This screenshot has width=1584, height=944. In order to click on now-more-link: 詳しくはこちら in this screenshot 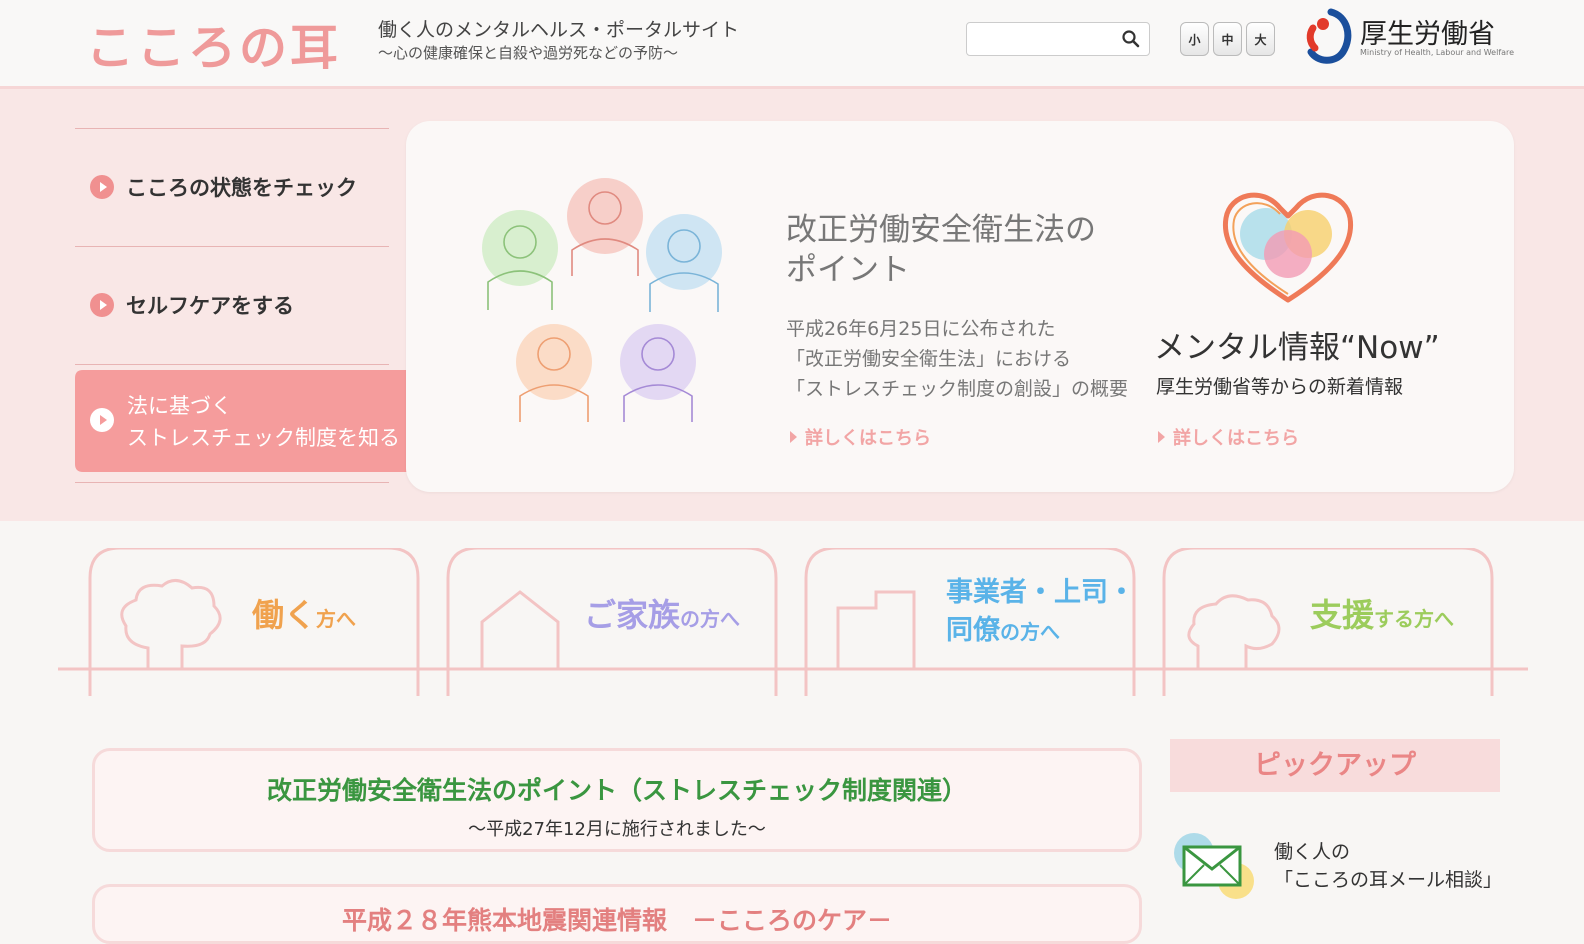, I will do `click(1228, 437)`.